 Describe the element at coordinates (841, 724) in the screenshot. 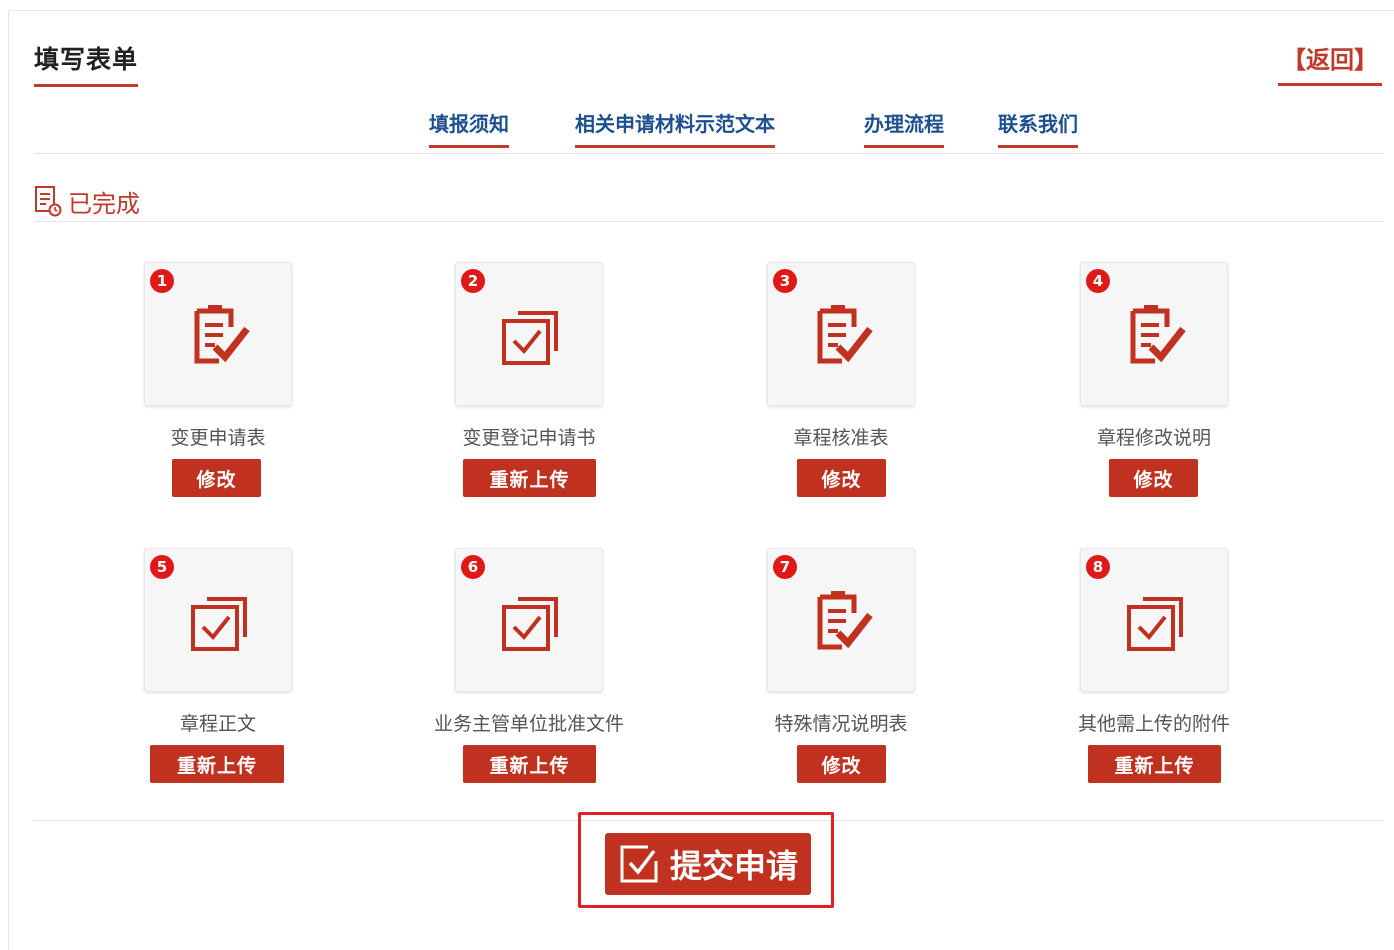

I see `doc-label: 特殊情况说明表` at that location.